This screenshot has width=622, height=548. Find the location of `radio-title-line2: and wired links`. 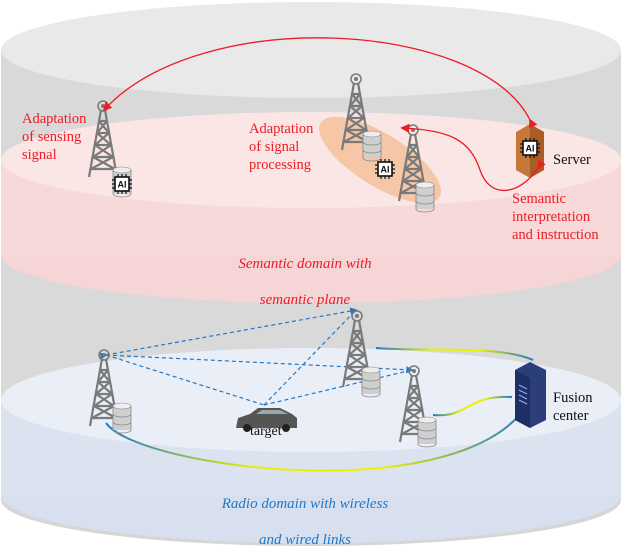

radio-title-line2: and wired links is located at coordinates (305, 540).